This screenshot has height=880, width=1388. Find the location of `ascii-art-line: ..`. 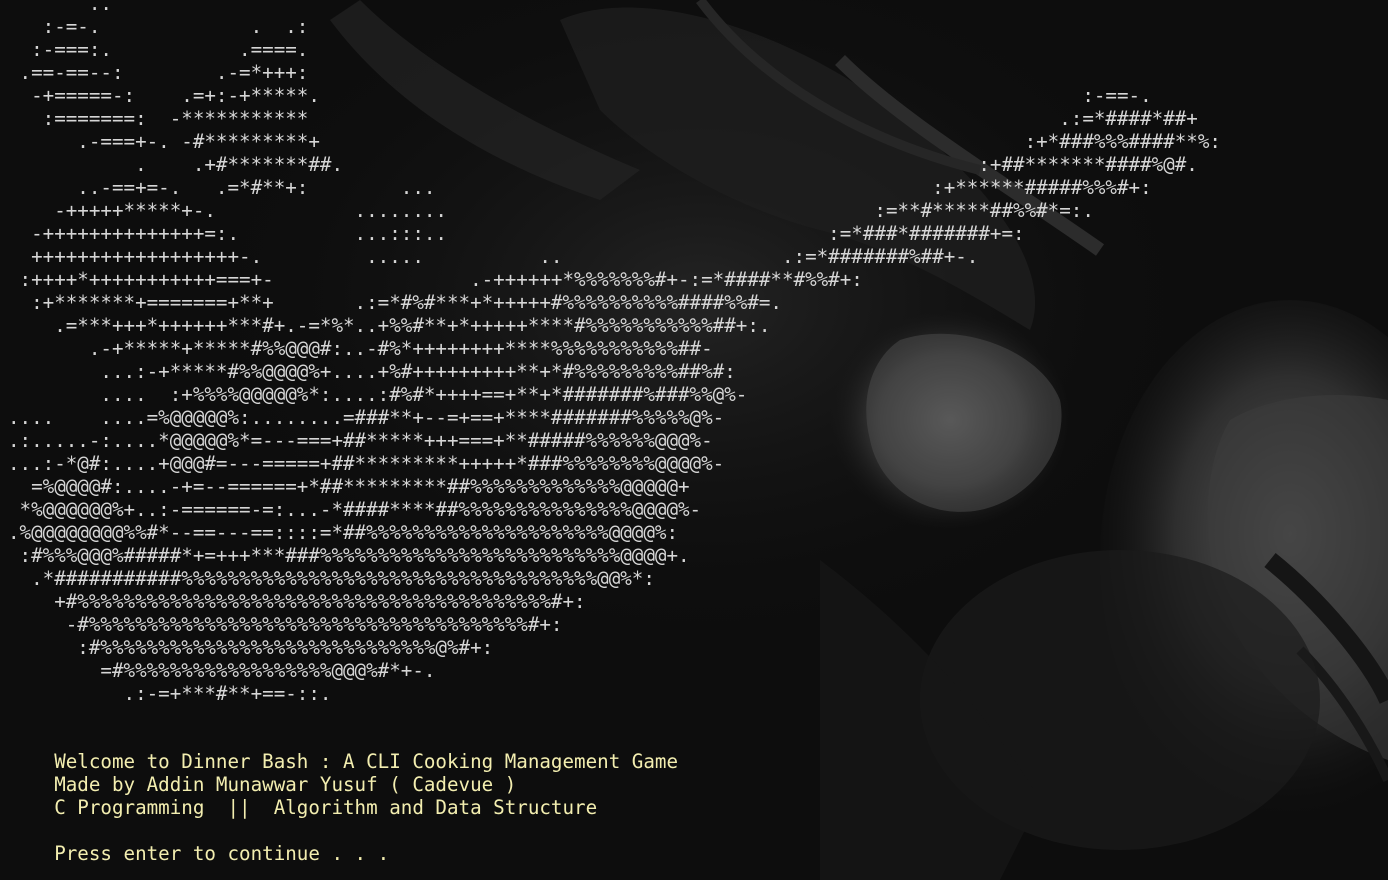

ascii-art-line: .. is located at coordinates (60, 7).